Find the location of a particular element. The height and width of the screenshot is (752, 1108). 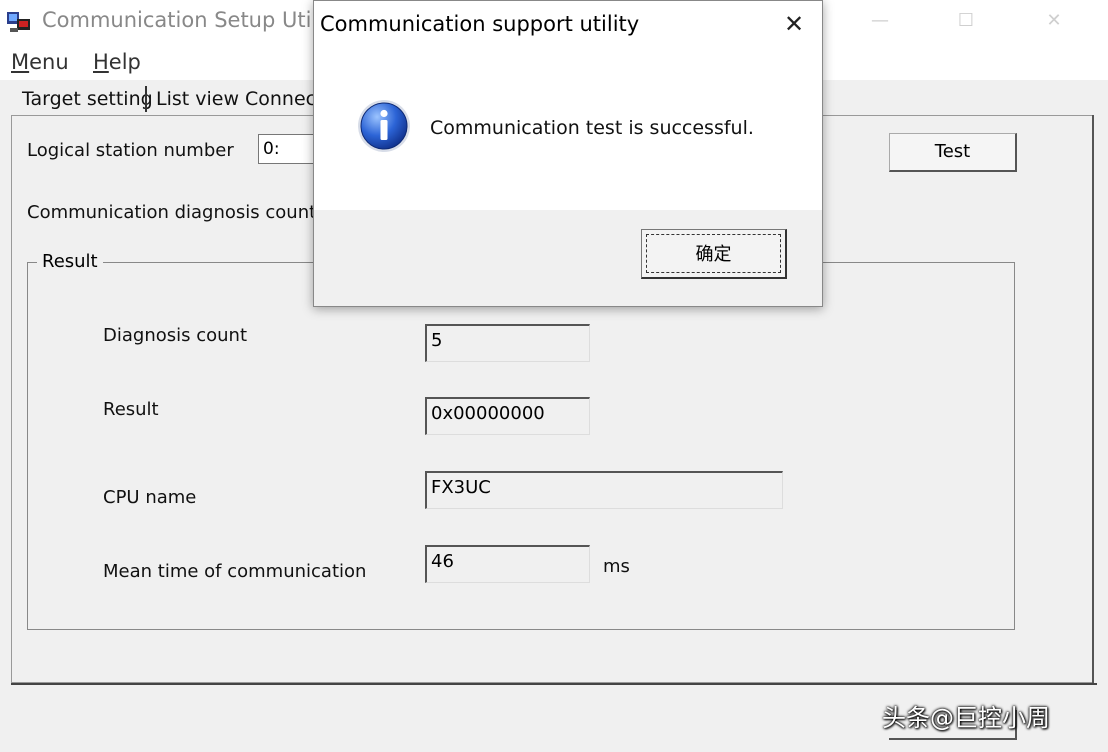

ok-button: 确定 is located at coordinates (714, 254).